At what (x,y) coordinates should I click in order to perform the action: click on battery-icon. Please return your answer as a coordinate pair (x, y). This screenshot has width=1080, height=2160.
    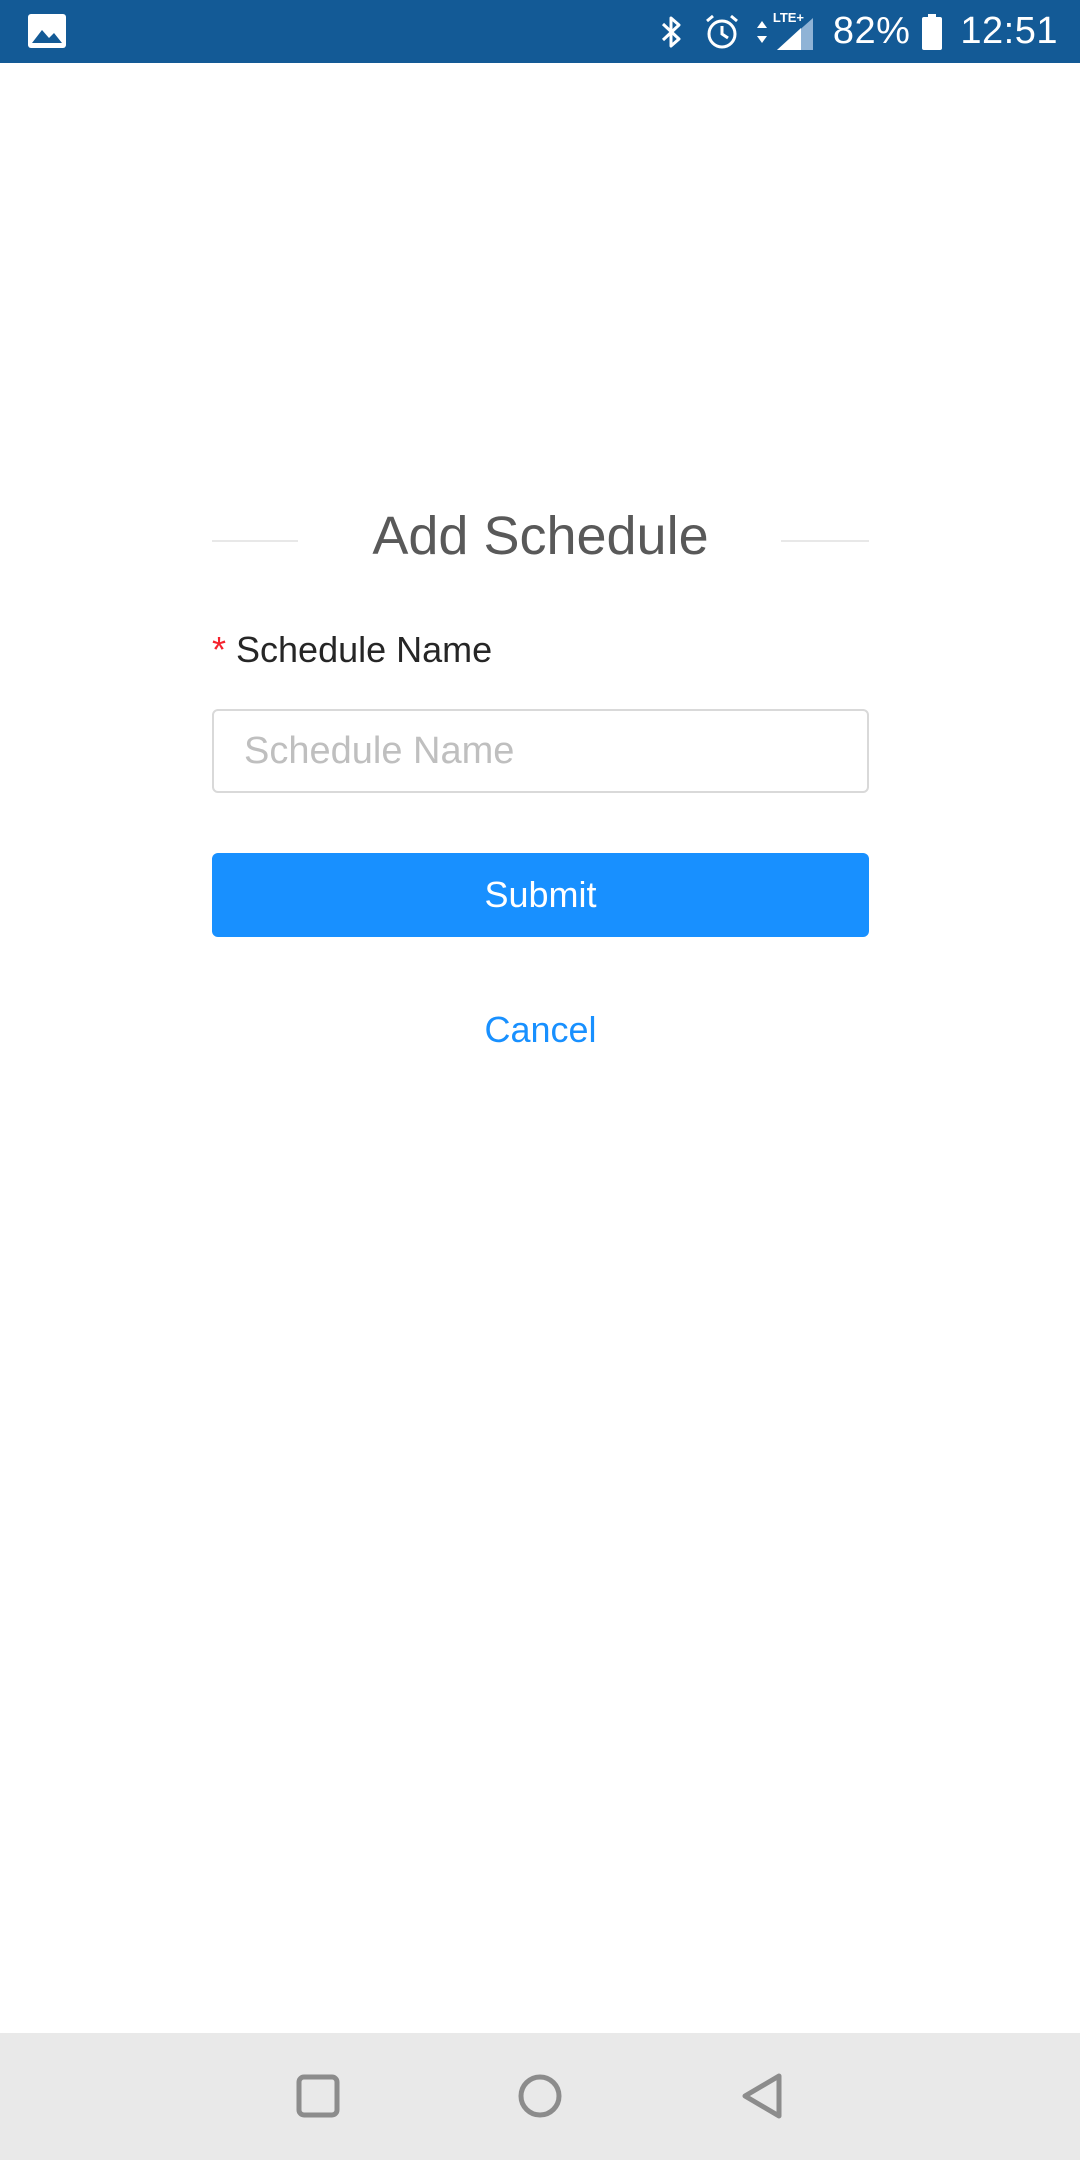
    Looking at the image, I should click on (932, 31).